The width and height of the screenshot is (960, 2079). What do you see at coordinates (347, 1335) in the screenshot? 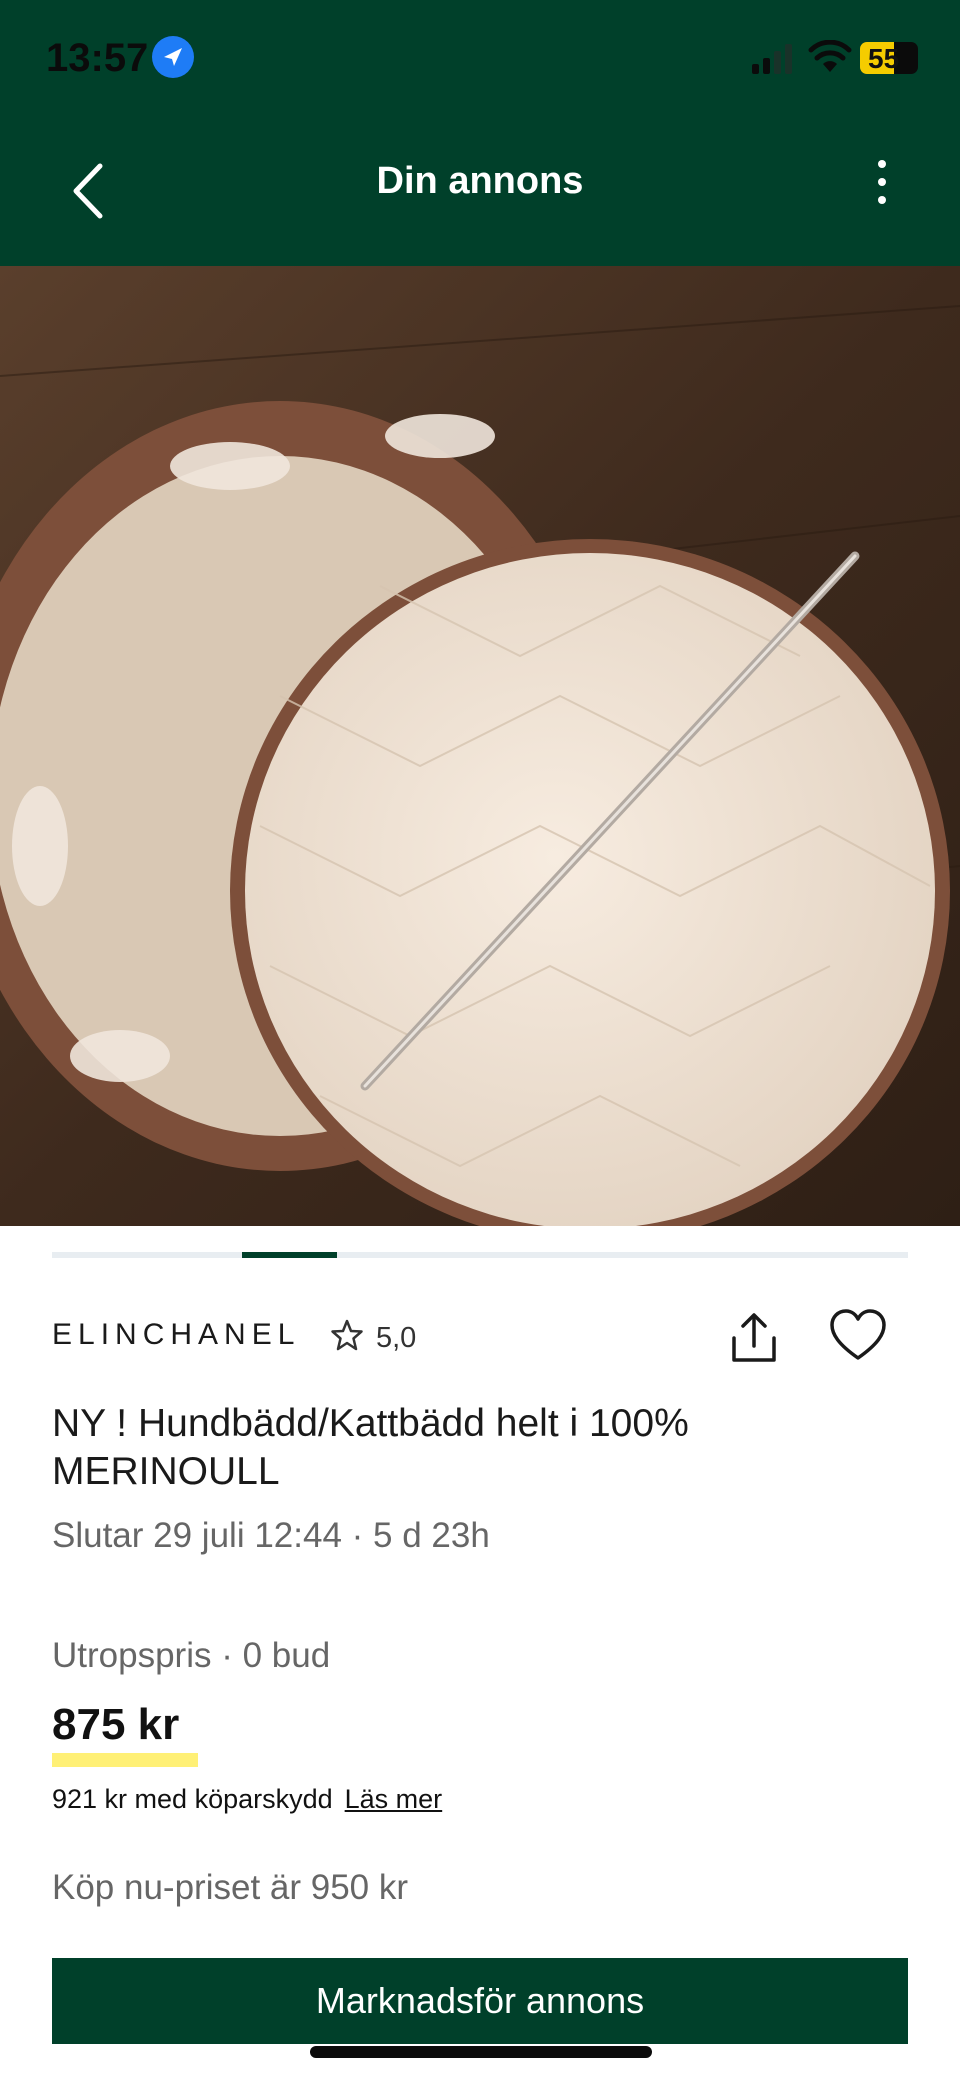
I see `star-icon` at bounding box center [347, 1335].